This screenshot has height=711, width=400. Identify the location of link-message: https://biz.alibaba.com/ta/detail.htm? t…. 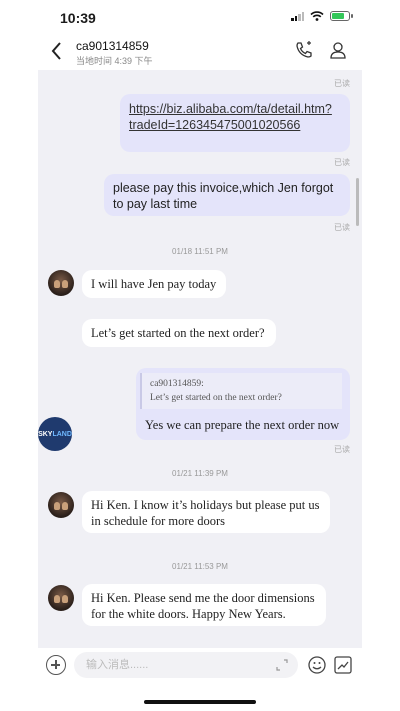
(235, 123).